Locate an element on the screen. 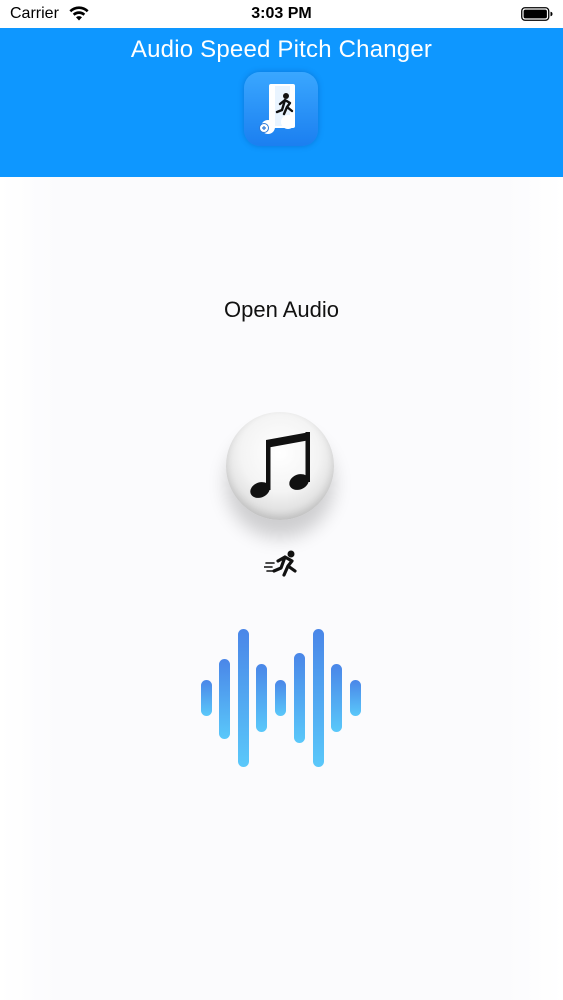 The height and width of the screenshot is (1000, 563). runner-icon is located at coordinates (280, 563).